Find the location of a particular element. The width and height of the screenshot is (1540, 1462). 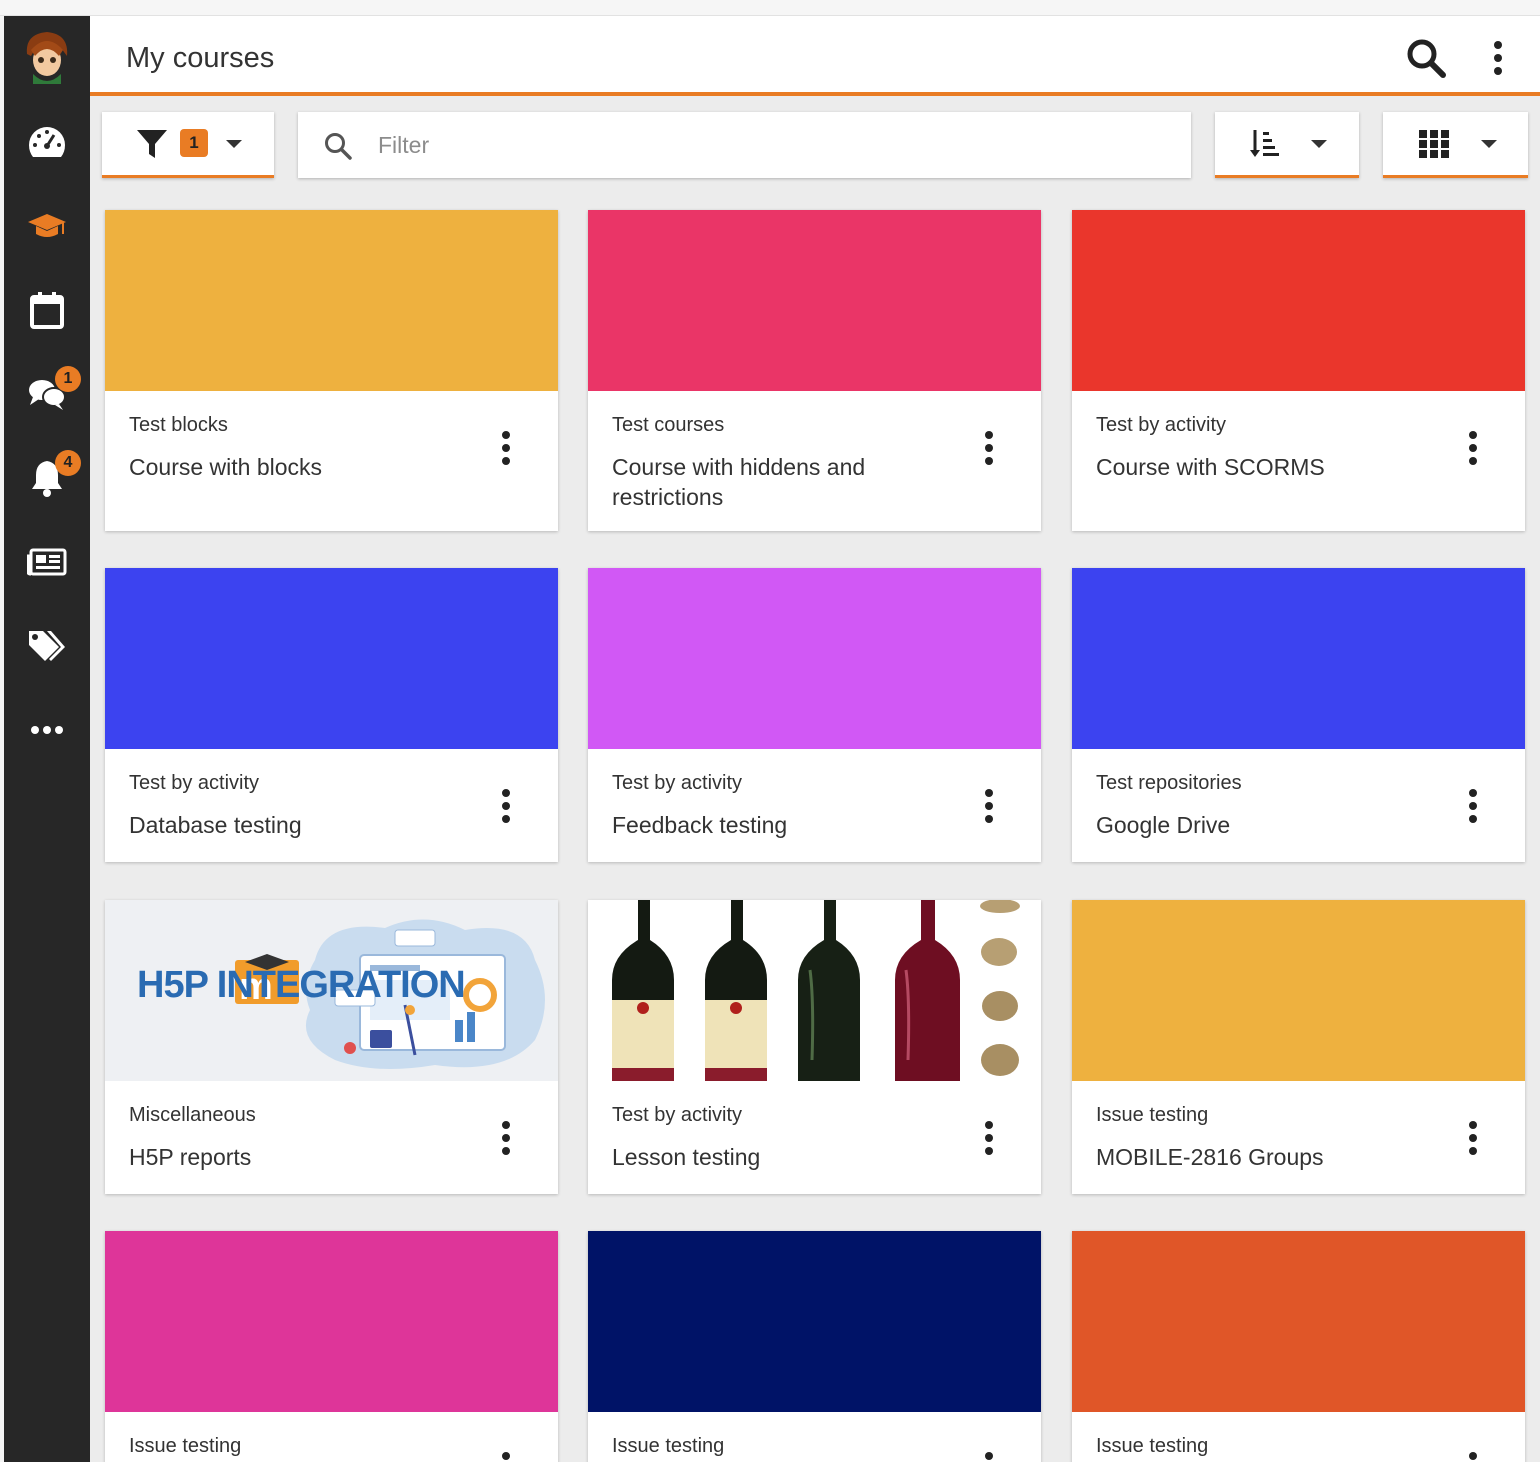

dashboard-menu-item is located at coordinates (47, 142).